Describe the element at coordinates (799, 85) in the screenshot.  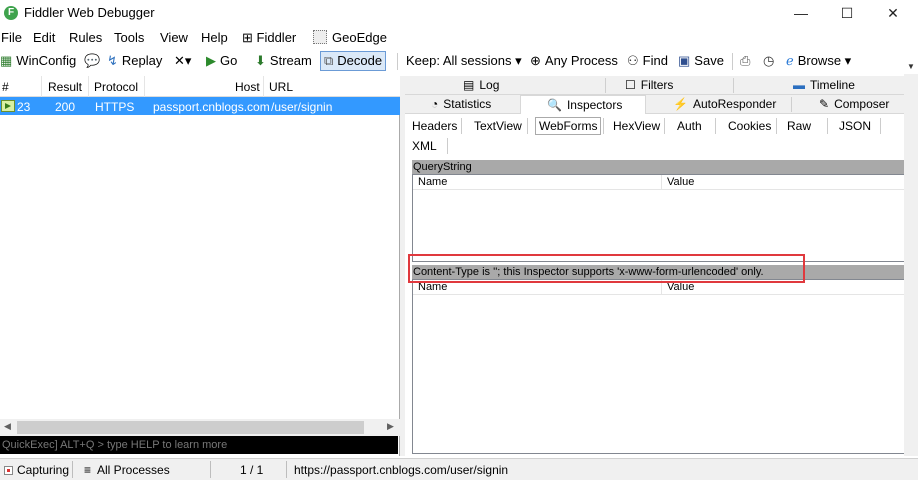
I see `timeline-icon: ▬` at that location.